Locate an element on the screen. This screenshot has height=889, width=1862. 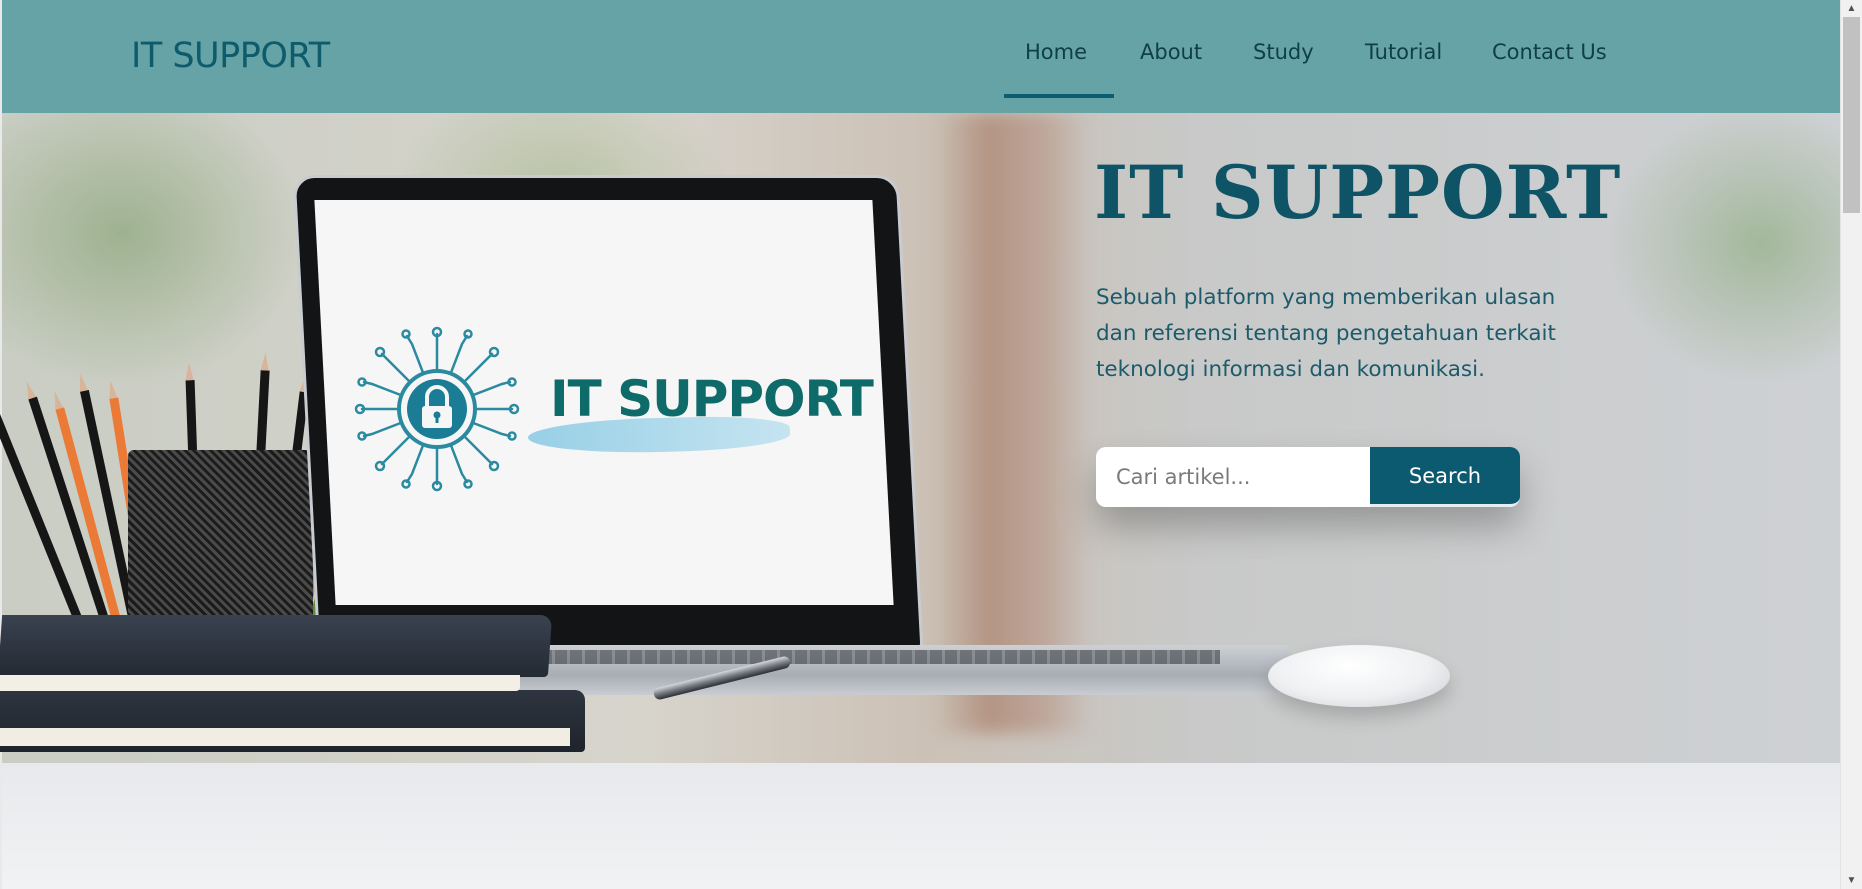
computer-mouse is located at coordinates (1359, 676).